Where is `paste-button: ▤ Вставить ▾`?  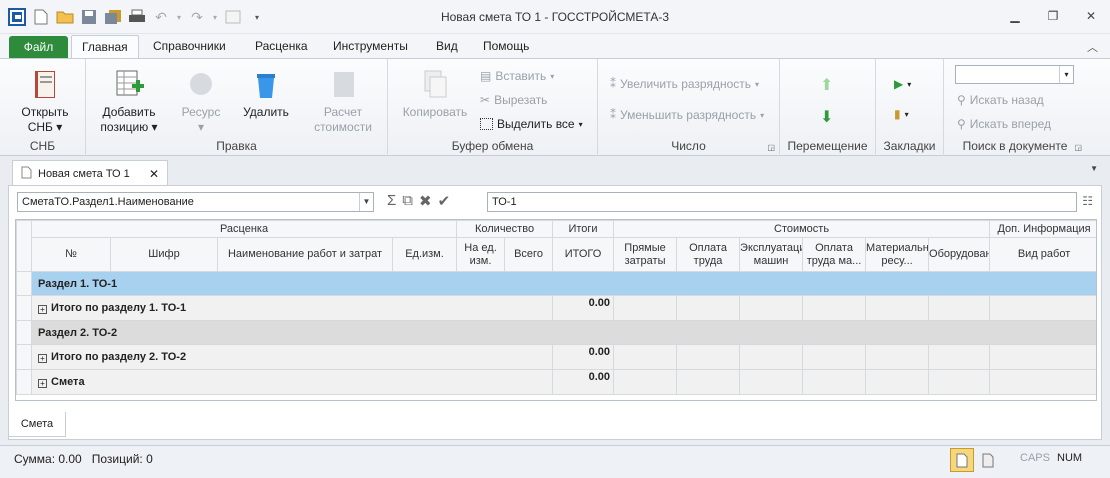 paste-button: ▤ Вставить ▾ is located at coordinates (517, 76).